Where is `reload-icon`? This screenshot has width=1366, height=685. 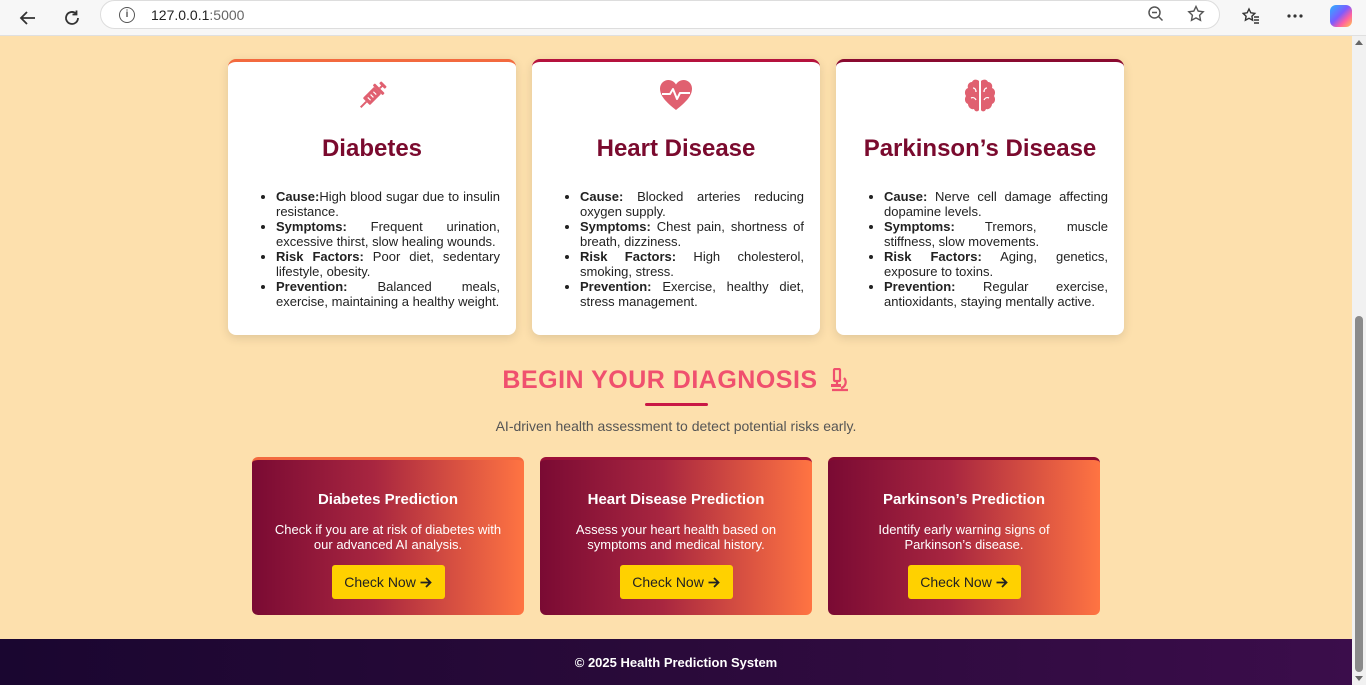 reload-icon is located at coordinates (72, 17).